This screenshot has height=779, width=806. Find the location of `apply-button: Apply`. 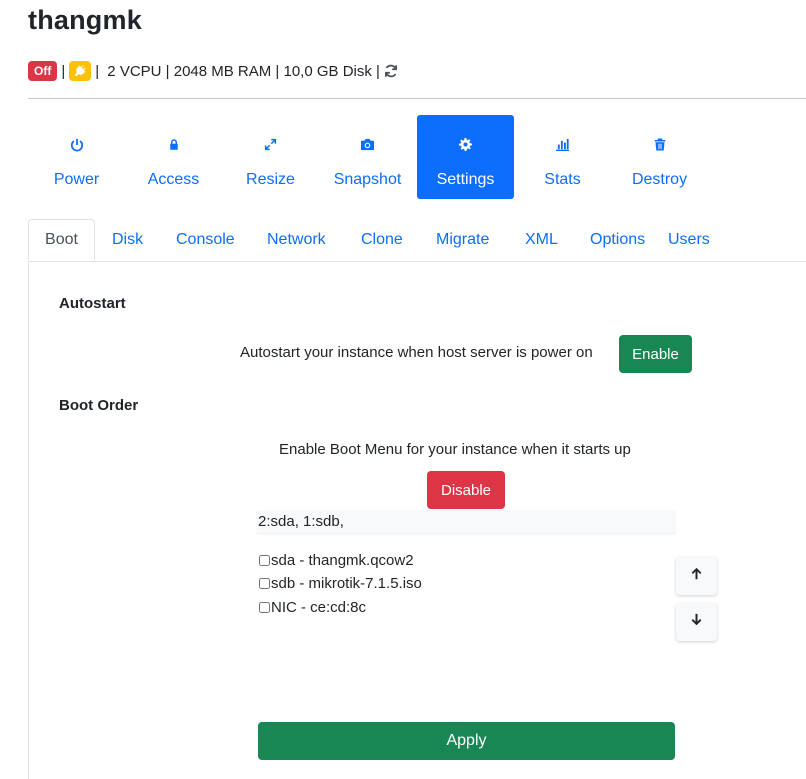

apply-button: Apply is located at coordinates (466, 741).